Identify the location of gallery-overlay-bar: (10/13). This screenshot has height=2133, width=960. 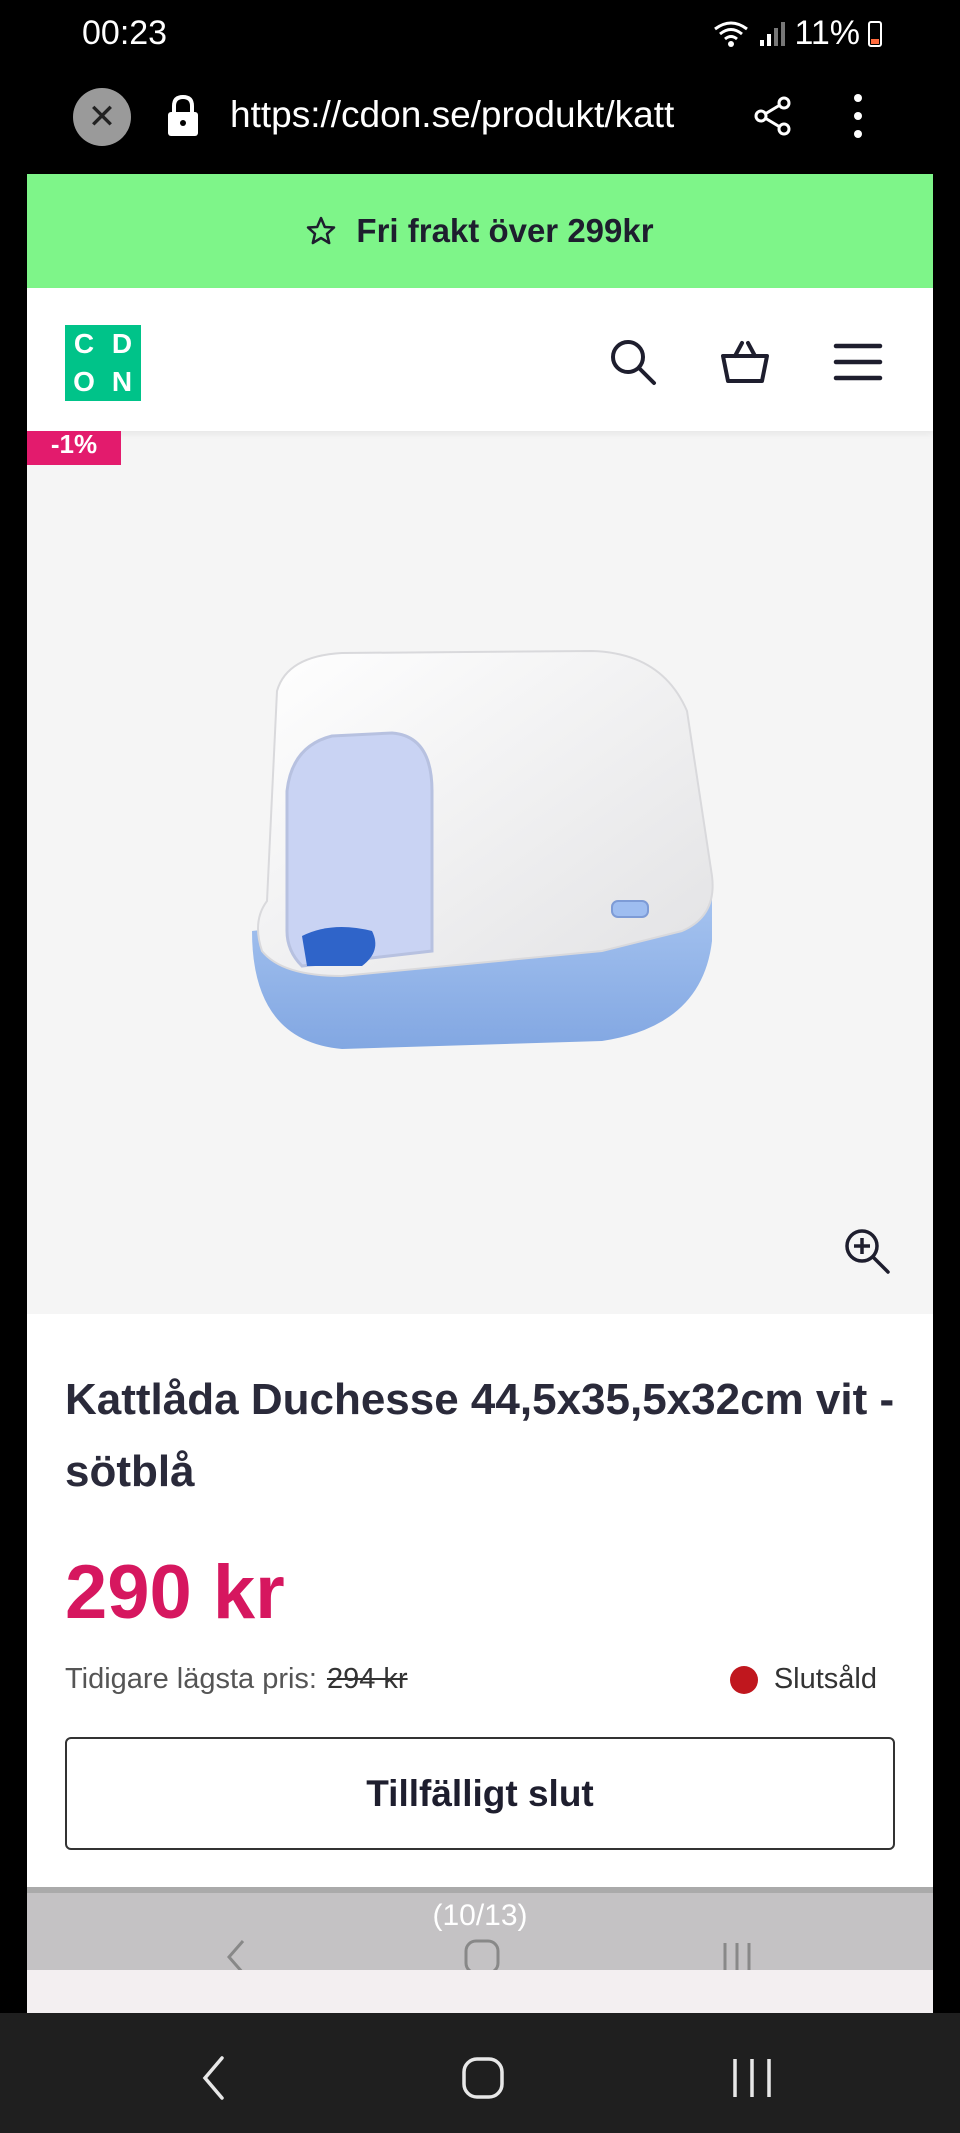
(480, 1931).